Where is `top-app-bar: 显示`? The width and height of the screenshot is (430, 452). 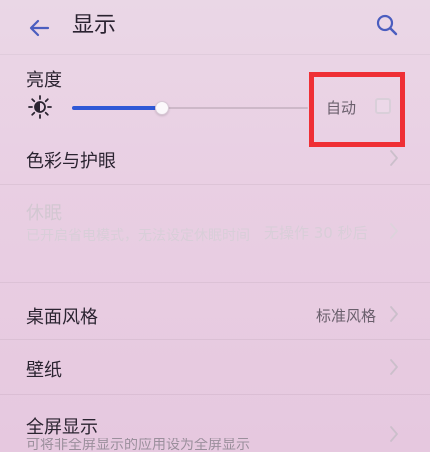 top-app-bar: 显示 is located at coordinates (215, 27).